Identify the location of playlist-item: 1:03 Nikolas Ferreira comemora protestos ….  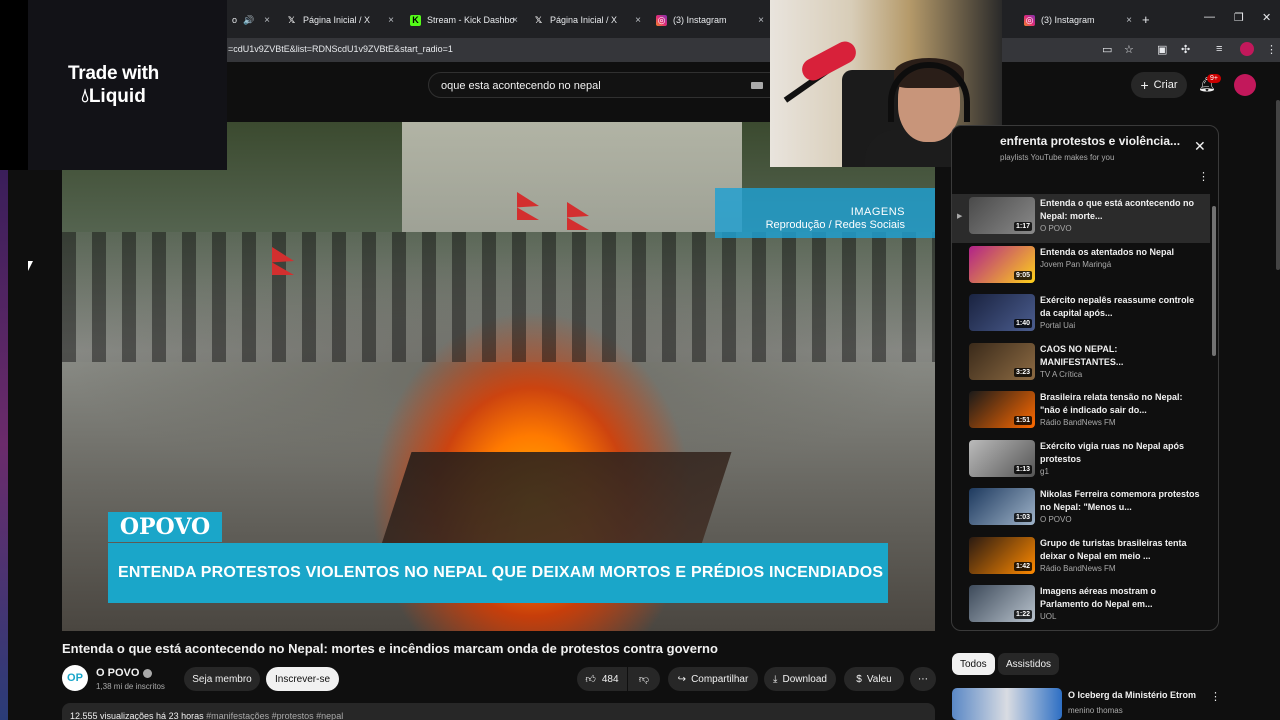
(1081, 509).